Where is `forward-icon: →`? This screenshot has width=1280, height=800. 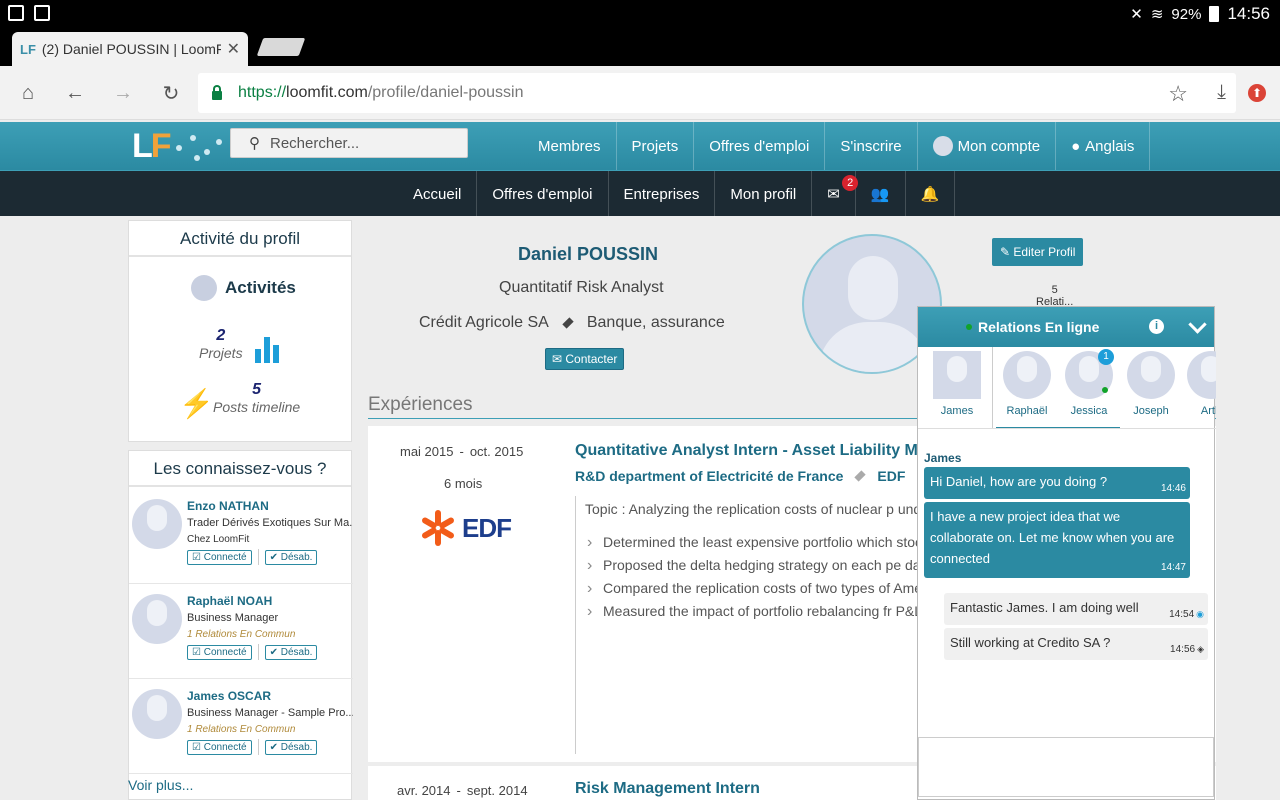
forward-icon: → is located at coordinates (123, 93).